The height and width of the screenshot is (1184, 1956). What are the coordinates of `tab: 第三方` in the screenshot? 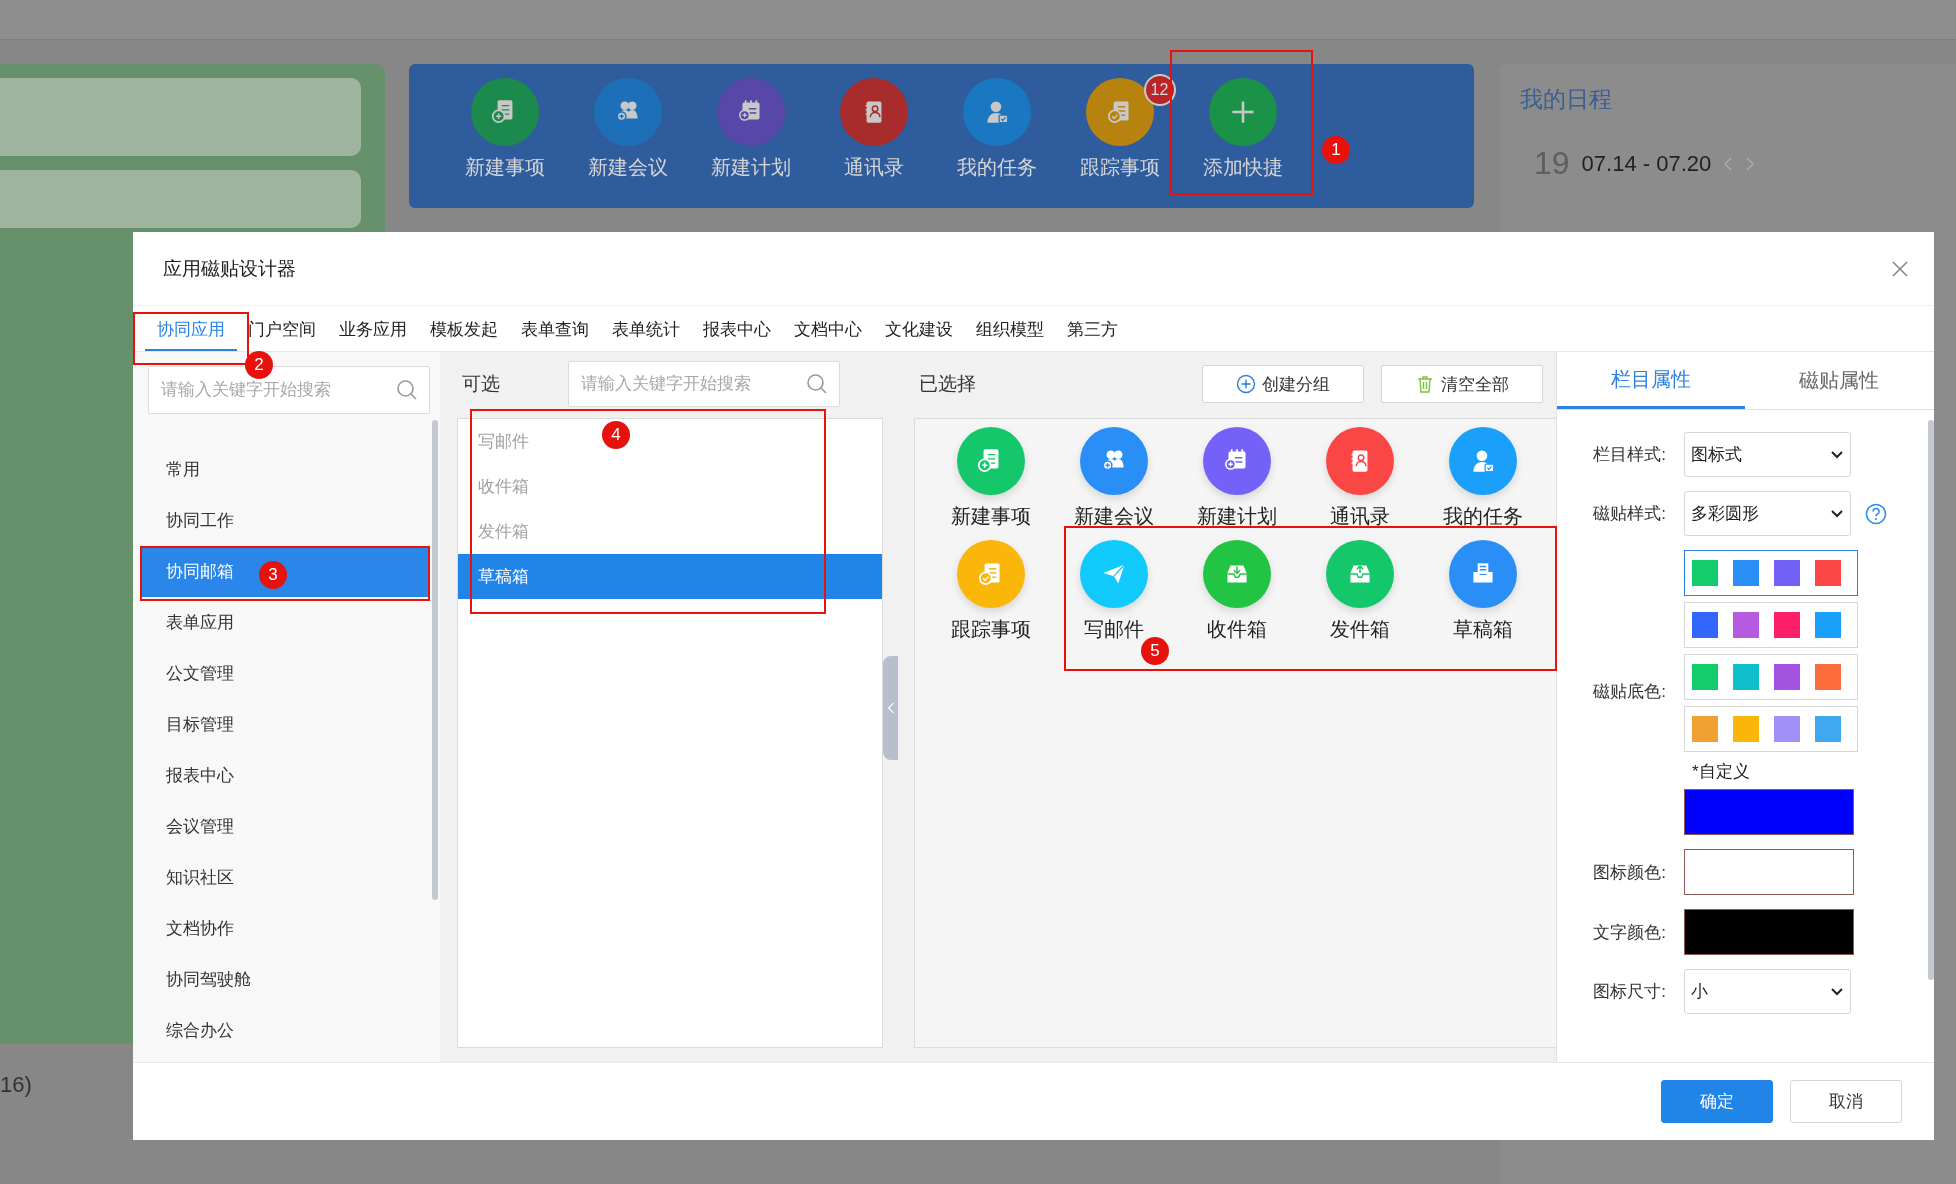 It's located at (1092, 328).